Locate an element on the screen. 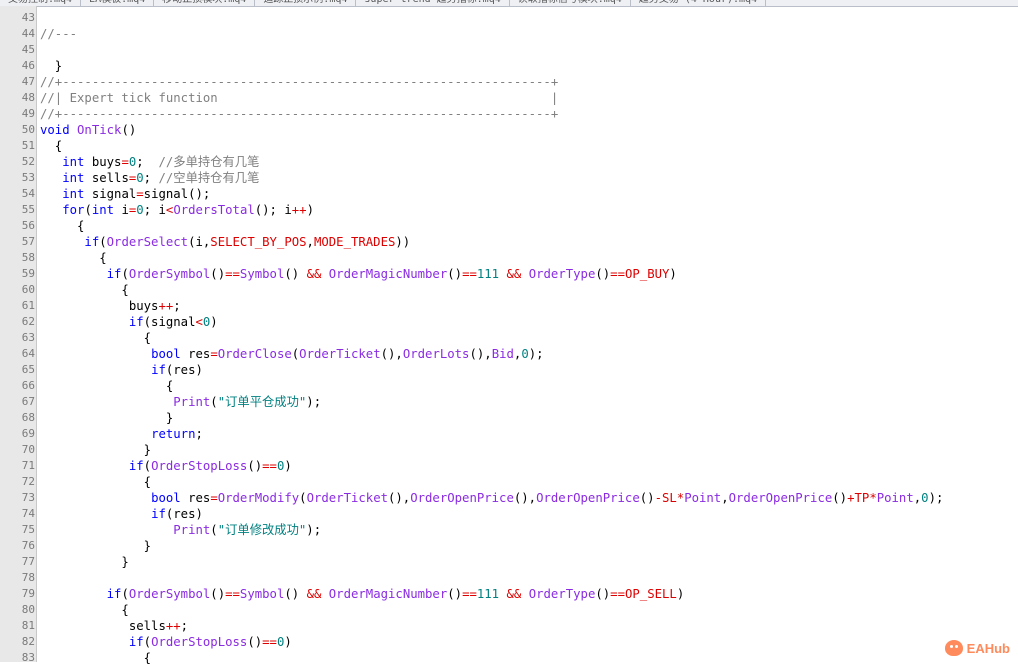 This screenshot has height=666, width=1018. code-line: 55 for(int i=0; i<OrdersTotal(); i++) is located at coordinates (509, 210).